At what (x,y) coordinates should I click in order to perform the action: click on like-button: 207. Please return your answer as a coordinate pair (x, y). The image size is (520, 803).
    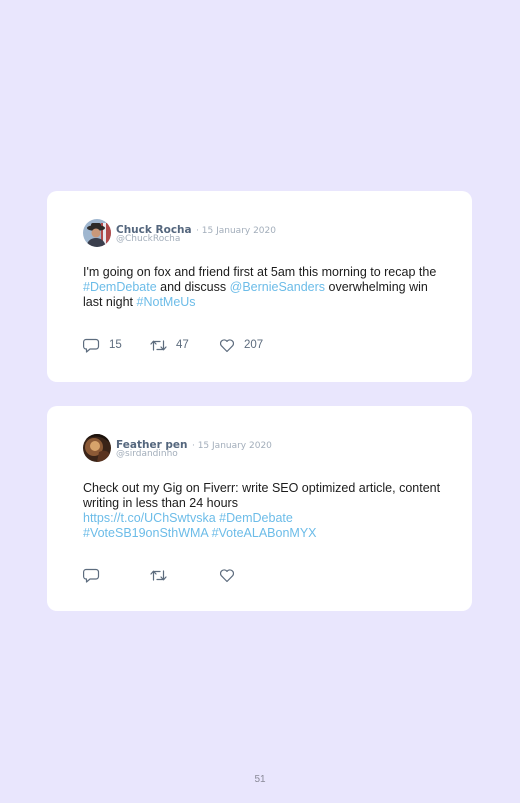
    Looking at the image, I should click on (241, 345).